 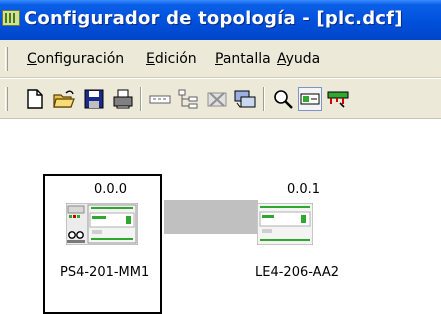 I want to click on device-ps4-201-mm1, so click(x=102, y=224).